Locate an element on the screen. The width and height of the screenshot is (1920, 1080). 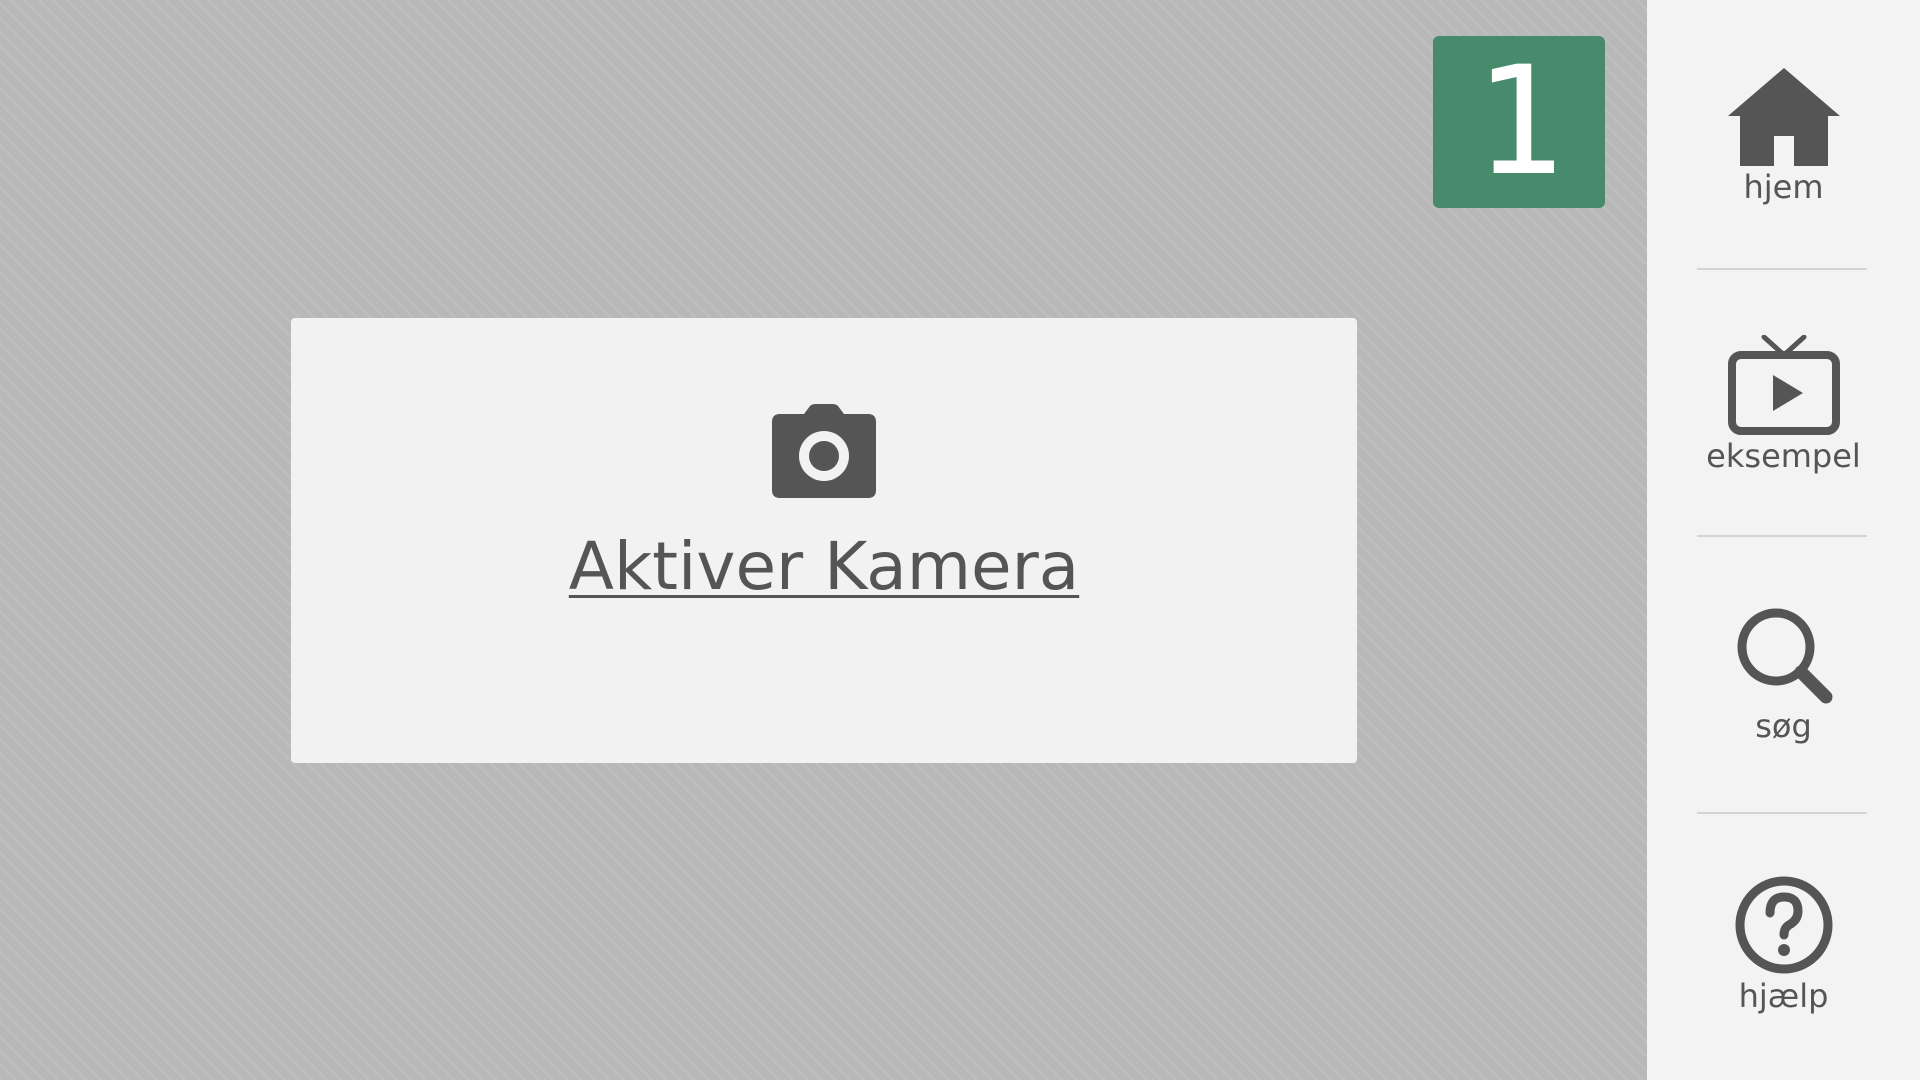
sidebar-item-help: hjælp is located at coordinates (1783, 945).